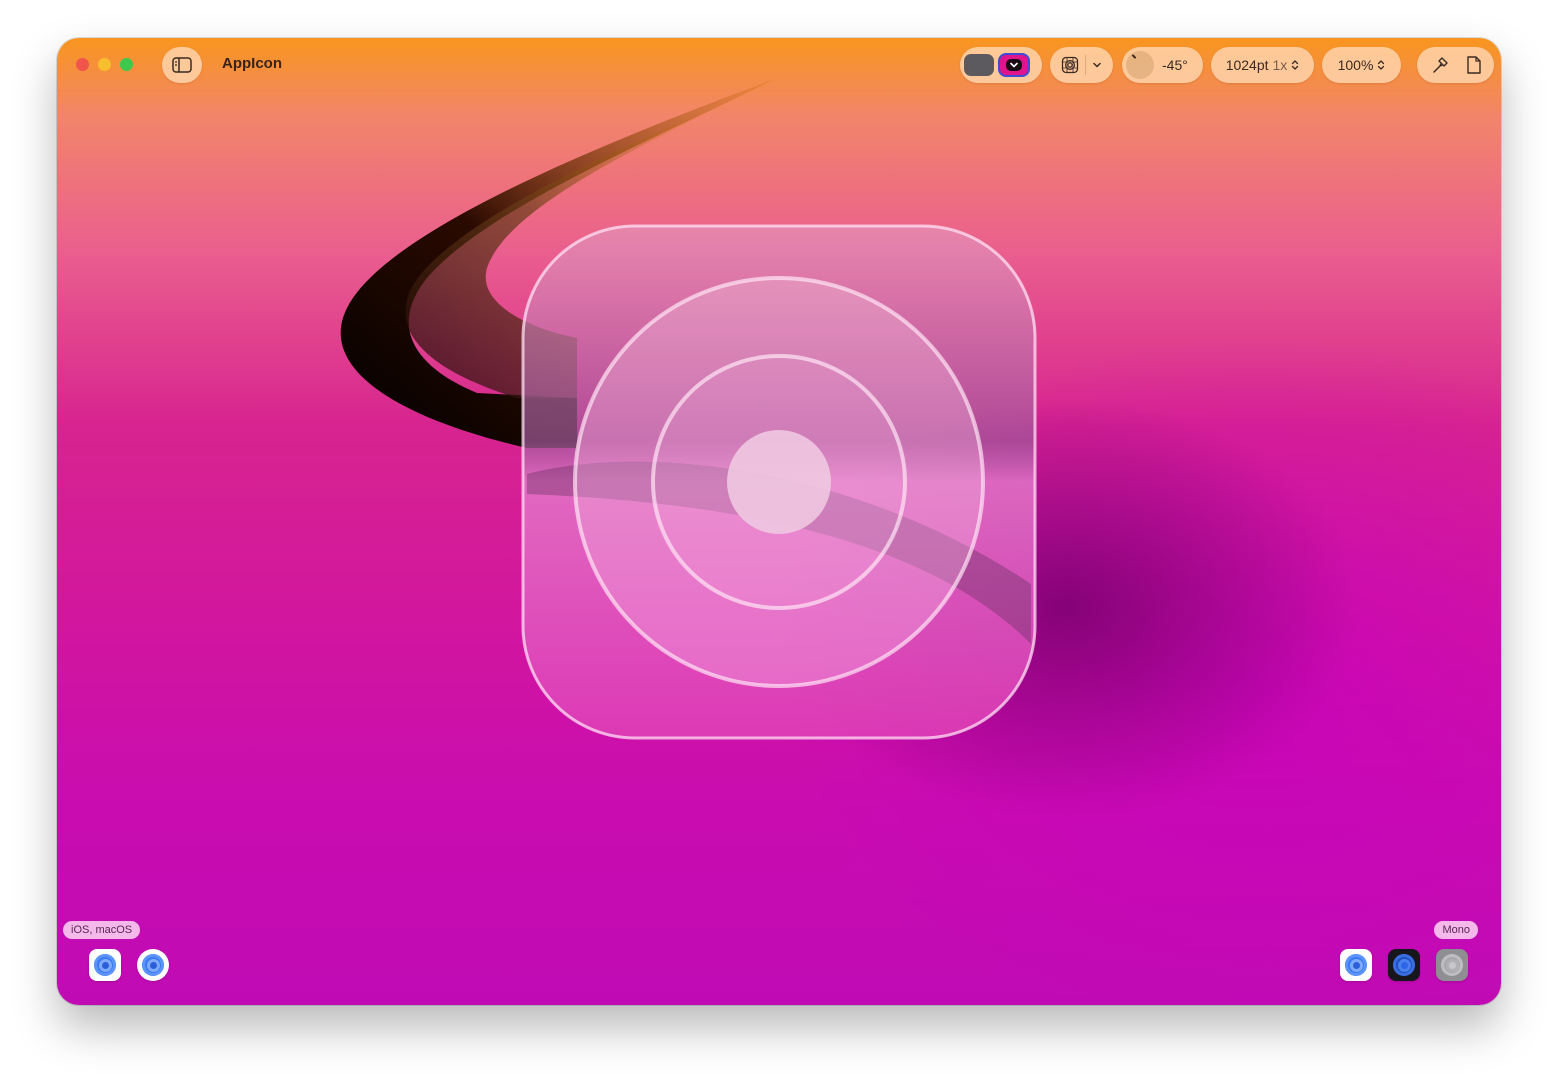  What do you see at coordinates (105, 965) in the screenshot?
I see `ios-icon-preview` at bounding box center [105, 965].